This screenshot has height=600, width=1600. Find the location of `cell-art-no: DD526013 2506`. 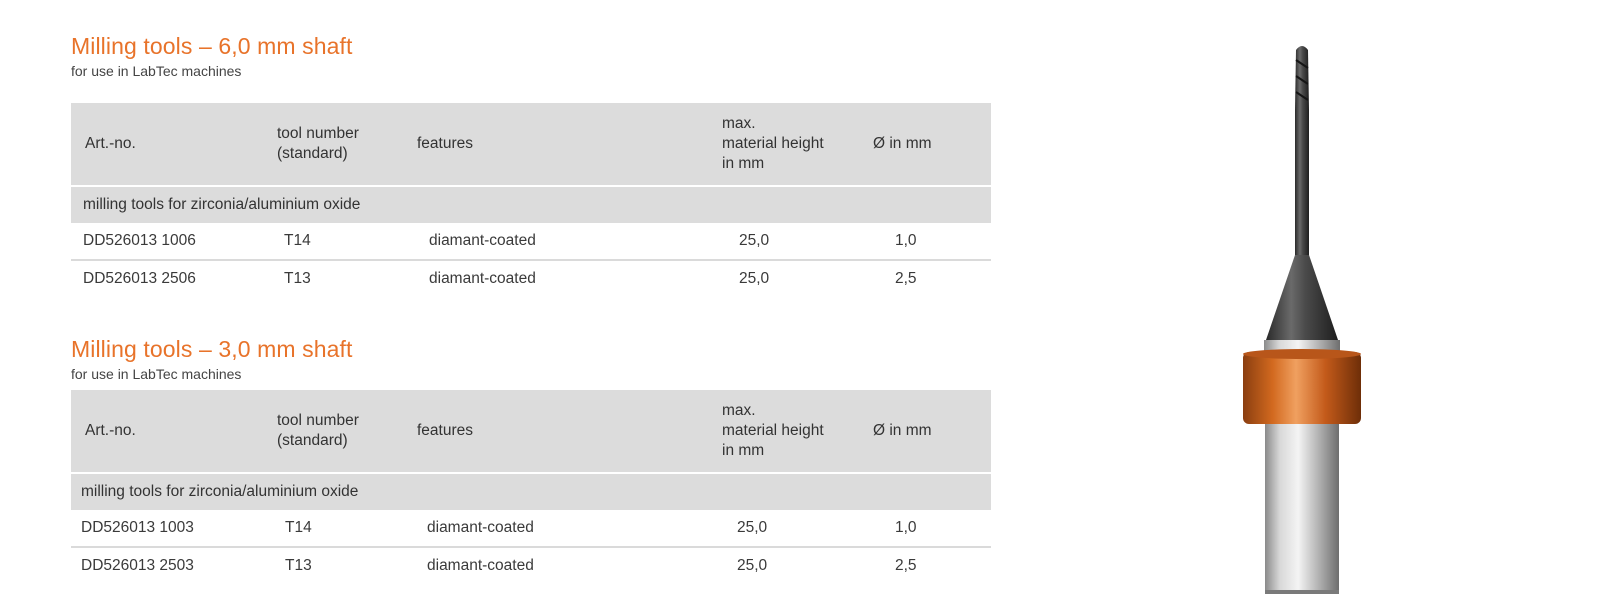

cell-art-no: DD526013 2506 is located at coordinates (139, 278).